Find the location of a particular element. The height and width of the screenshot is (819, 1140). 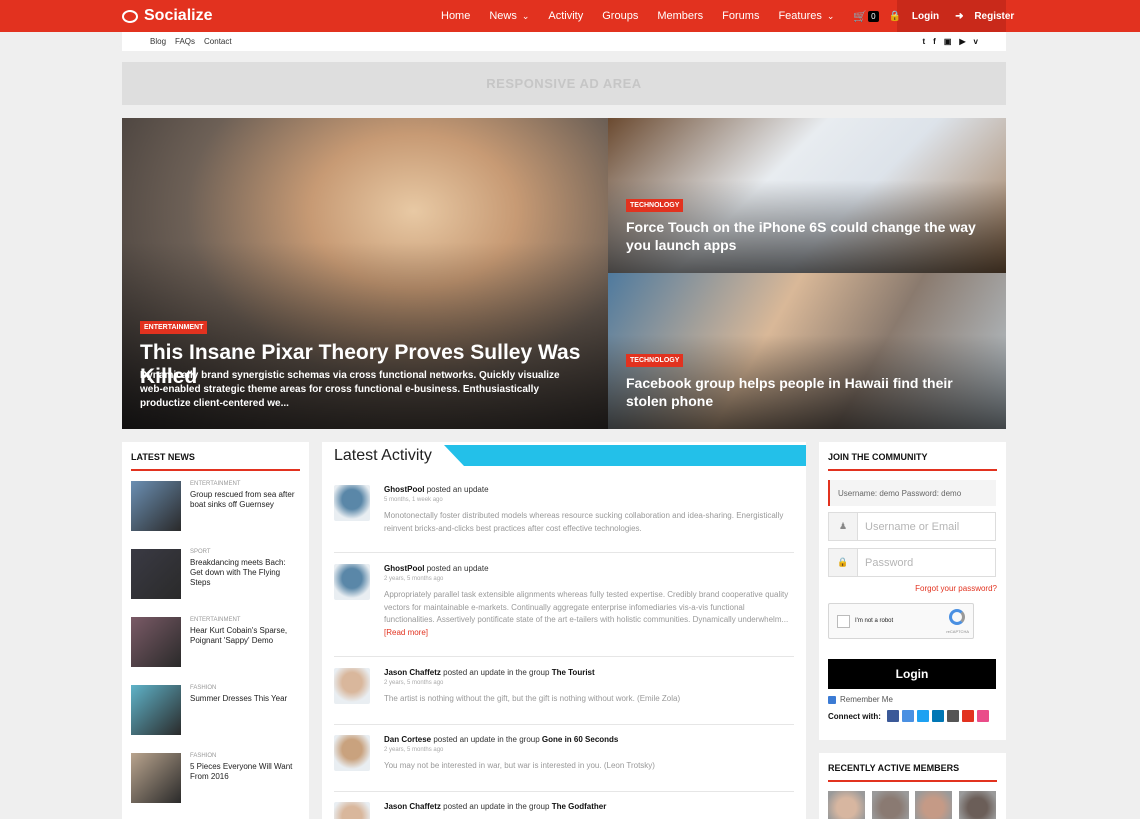

activity-time: 5 months, 1 week ago is located at coordinates (413, 500).